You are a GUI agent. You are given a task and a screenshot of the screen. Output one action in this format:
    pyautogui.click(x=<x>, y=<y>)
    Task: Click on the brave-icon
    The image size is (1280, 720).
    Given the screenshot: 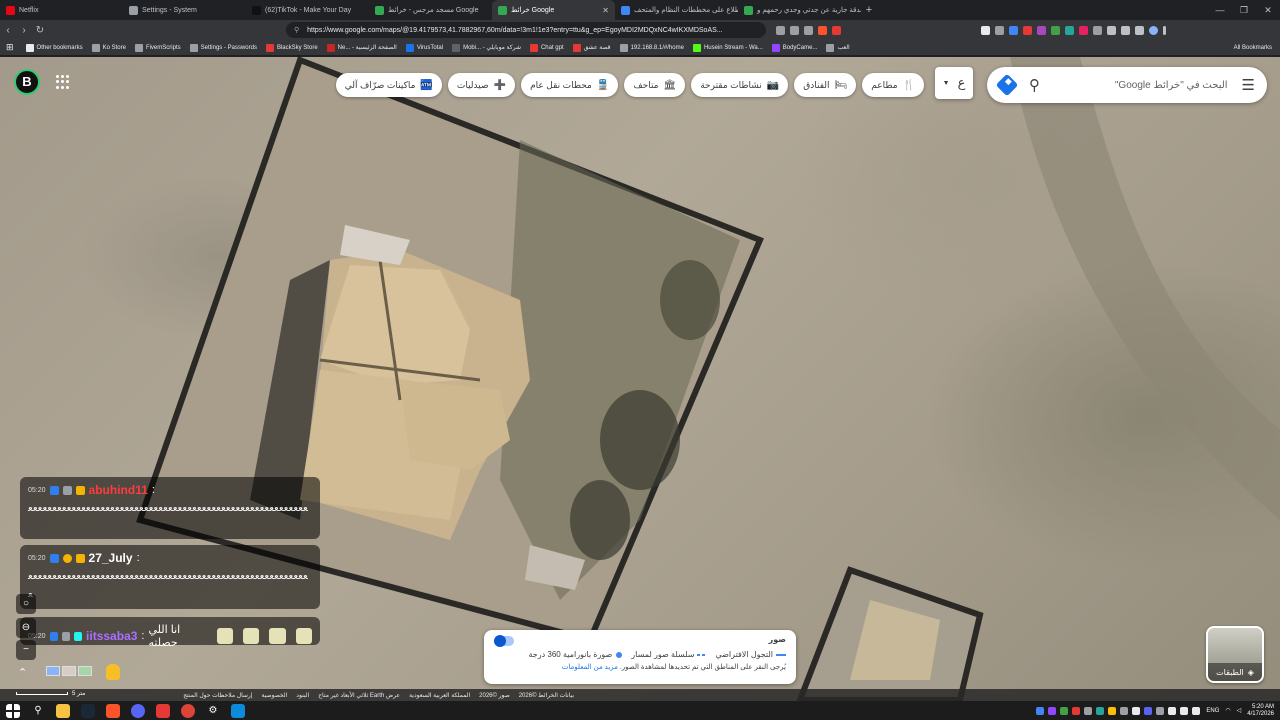 What is the action you would take?
    pyautogui.click(x=113, y=710)
    